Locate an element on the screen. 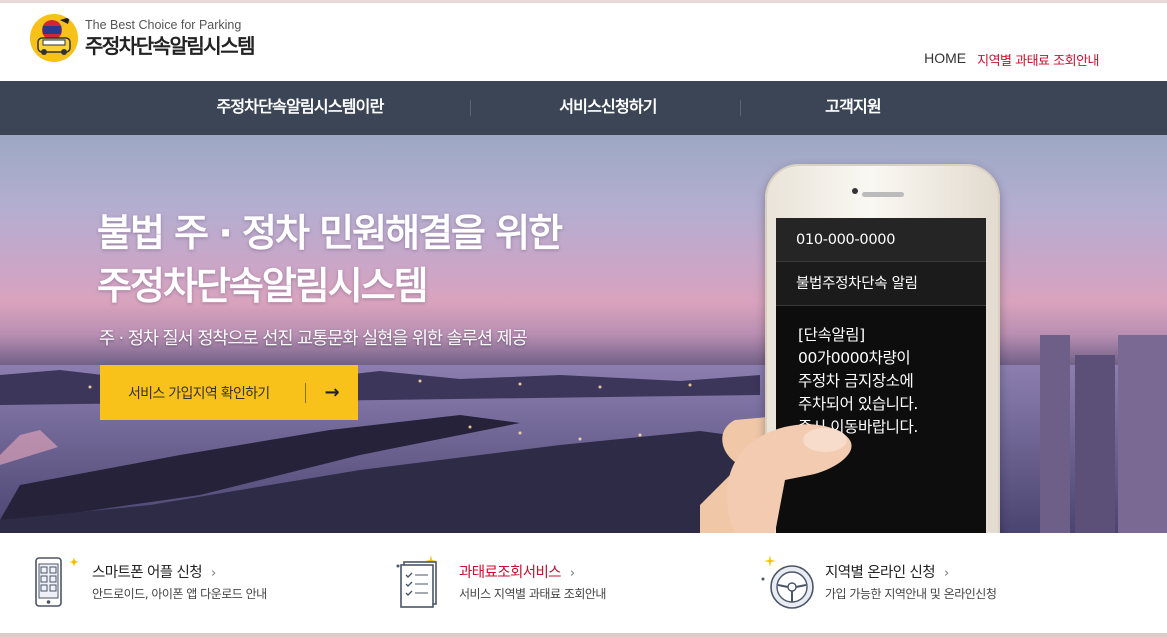 The width and height of the screenshot is (1167, 637). site-logo: The Best Choice for Parking 주정차단속알림시스템 is located at coordinates (143, 38).